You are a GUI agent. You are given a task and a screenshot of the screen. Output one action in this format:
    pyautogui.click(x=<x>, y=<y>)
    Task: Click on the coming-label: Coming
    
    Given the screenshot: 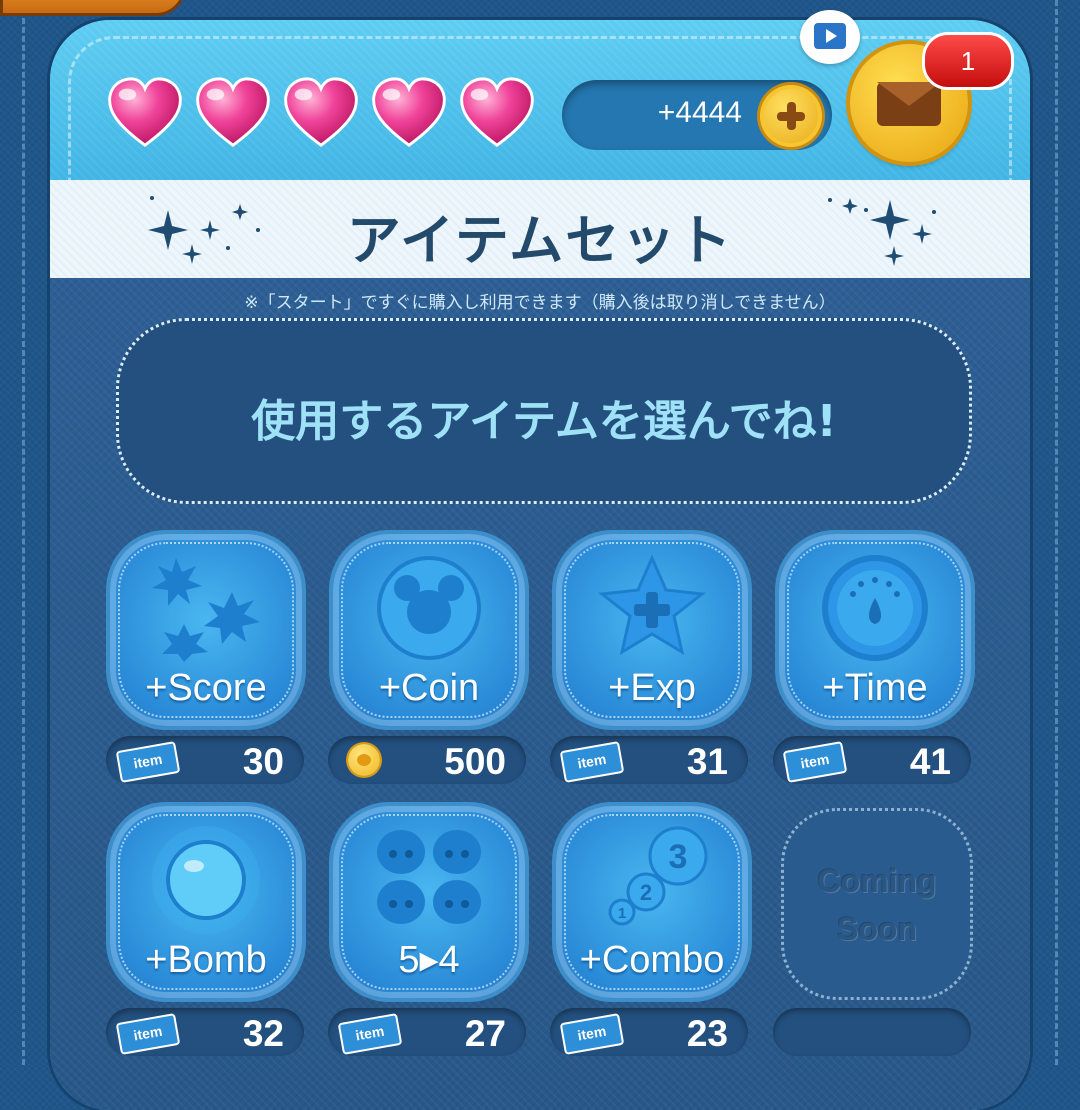 What is the action you would take?
    pyautogui.click(x=877, y=881)
    